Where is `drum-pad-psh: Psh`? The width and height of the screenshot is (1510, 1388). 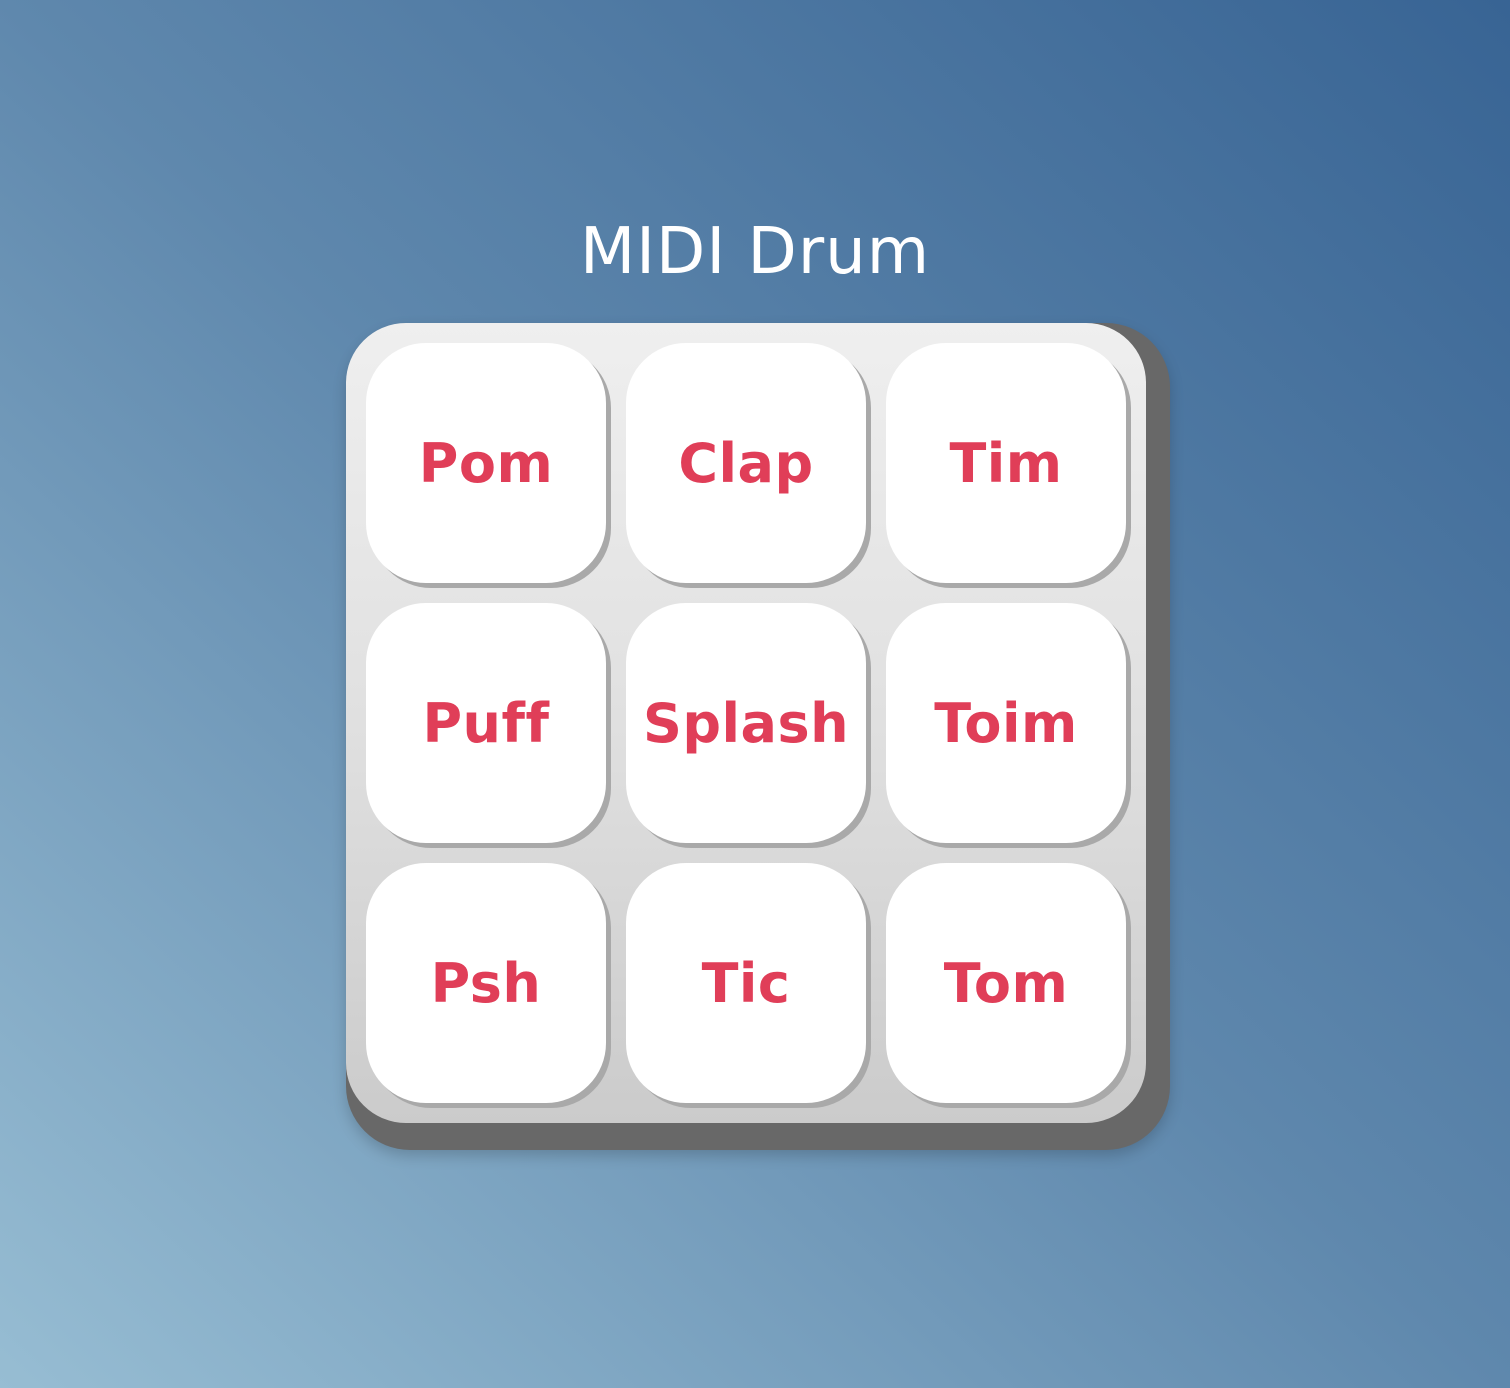
drum-pad-psh: Psh is located at coordinates (486, 983).